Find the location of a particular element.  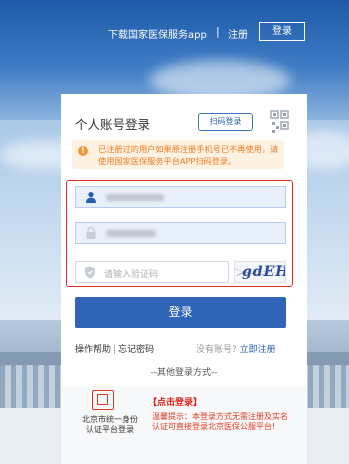

header-login-button: 登录 is located at coordinates (282, 31).